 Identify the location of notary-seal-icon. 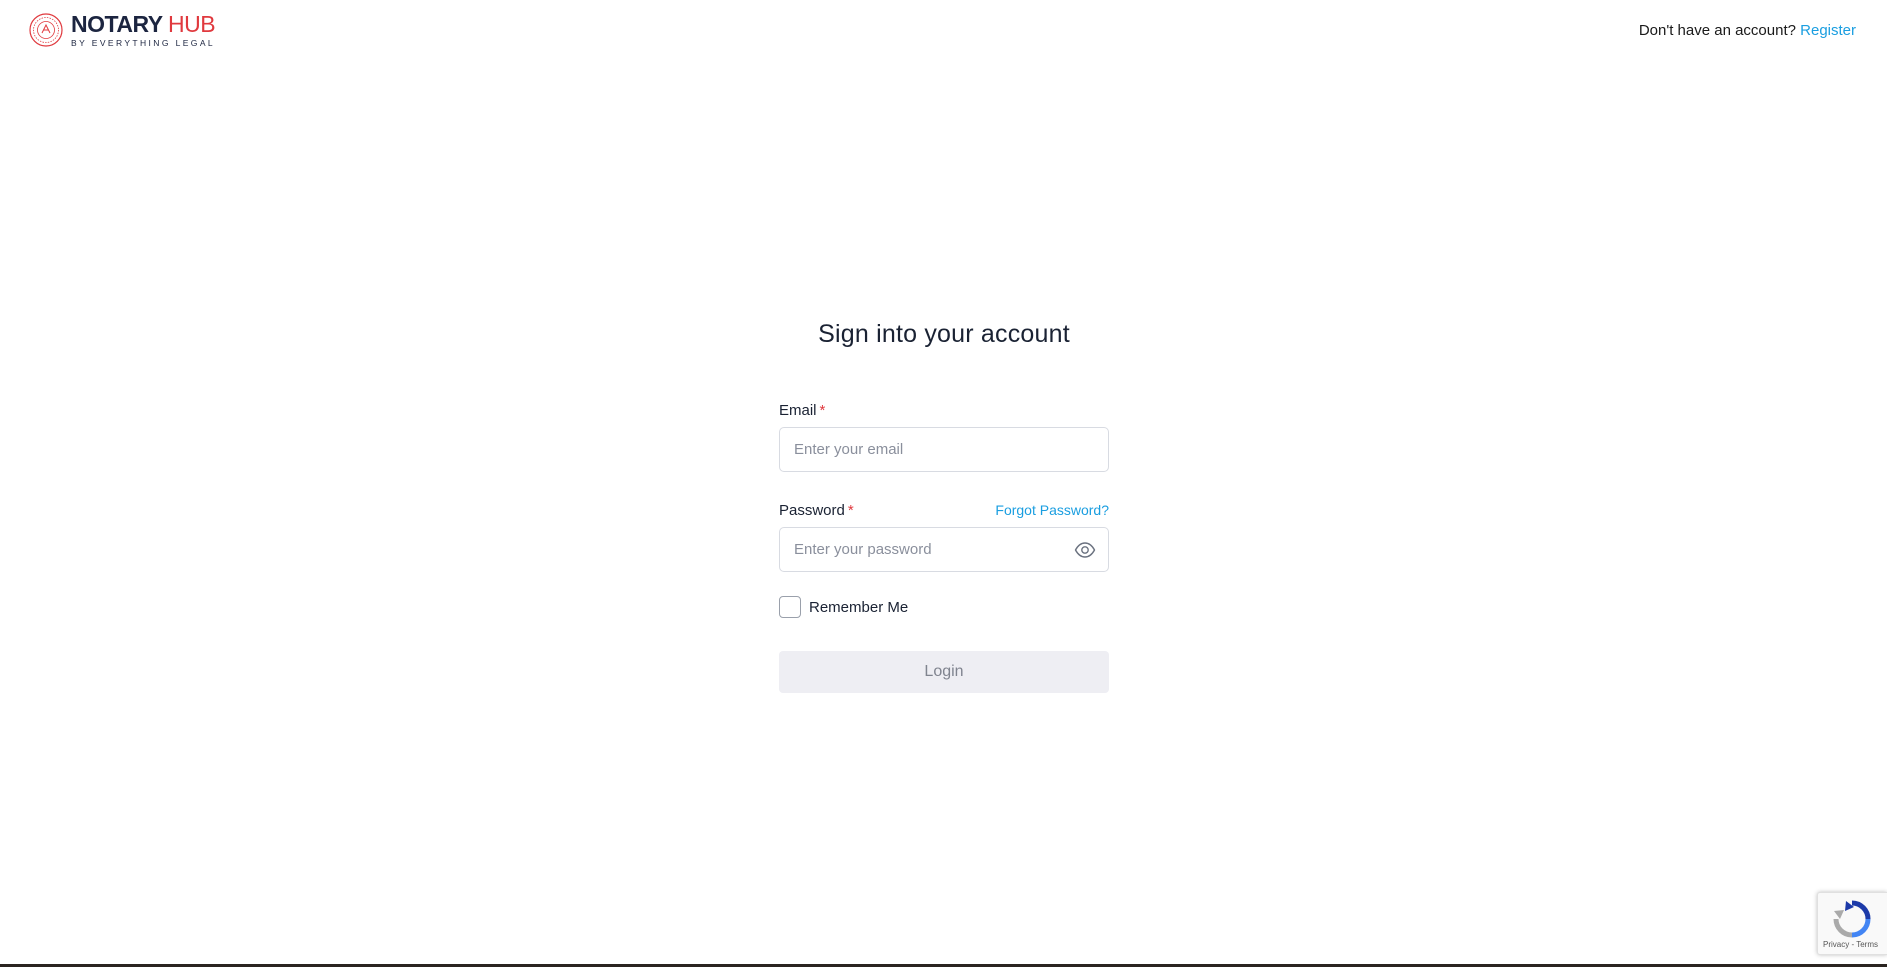
(46, 30).